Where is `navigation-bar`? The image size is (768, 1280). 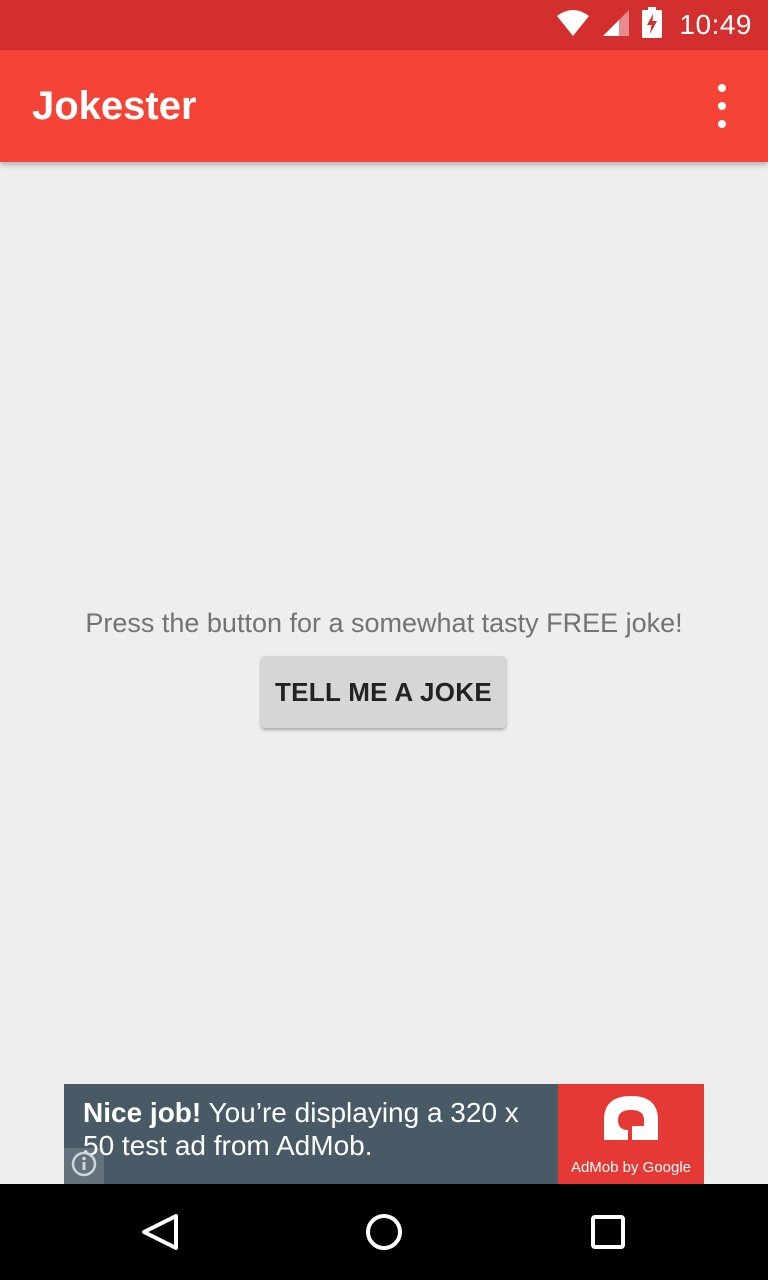 navigation-bar is located at coordinates (384, 1232).